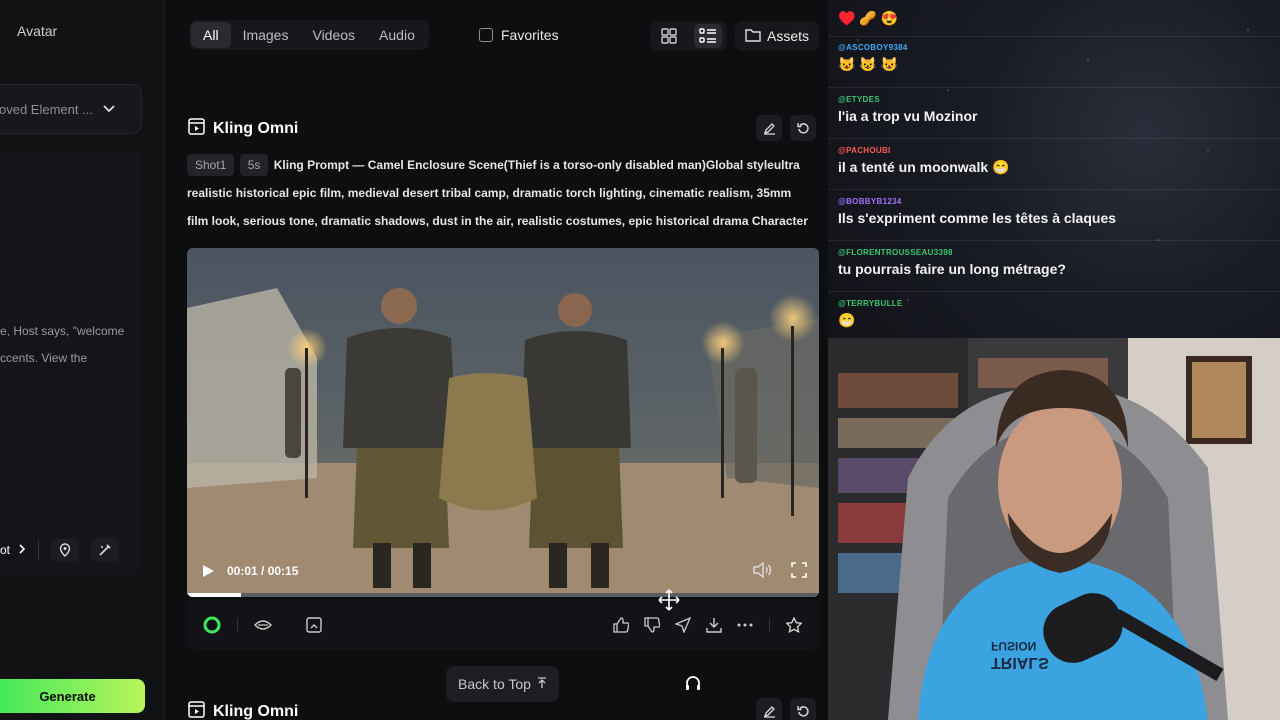 The image size is (1280, 720). I want to click on prompt-line: ccents. View the, so click(44, 358).